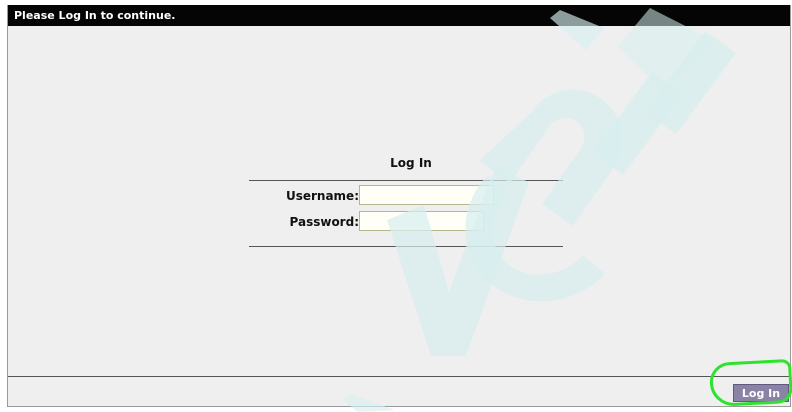 The image size is (792, 412). Describe the element at coordinates (399, 391) in the screenshot. I see `login-footer: Log In` at that location.